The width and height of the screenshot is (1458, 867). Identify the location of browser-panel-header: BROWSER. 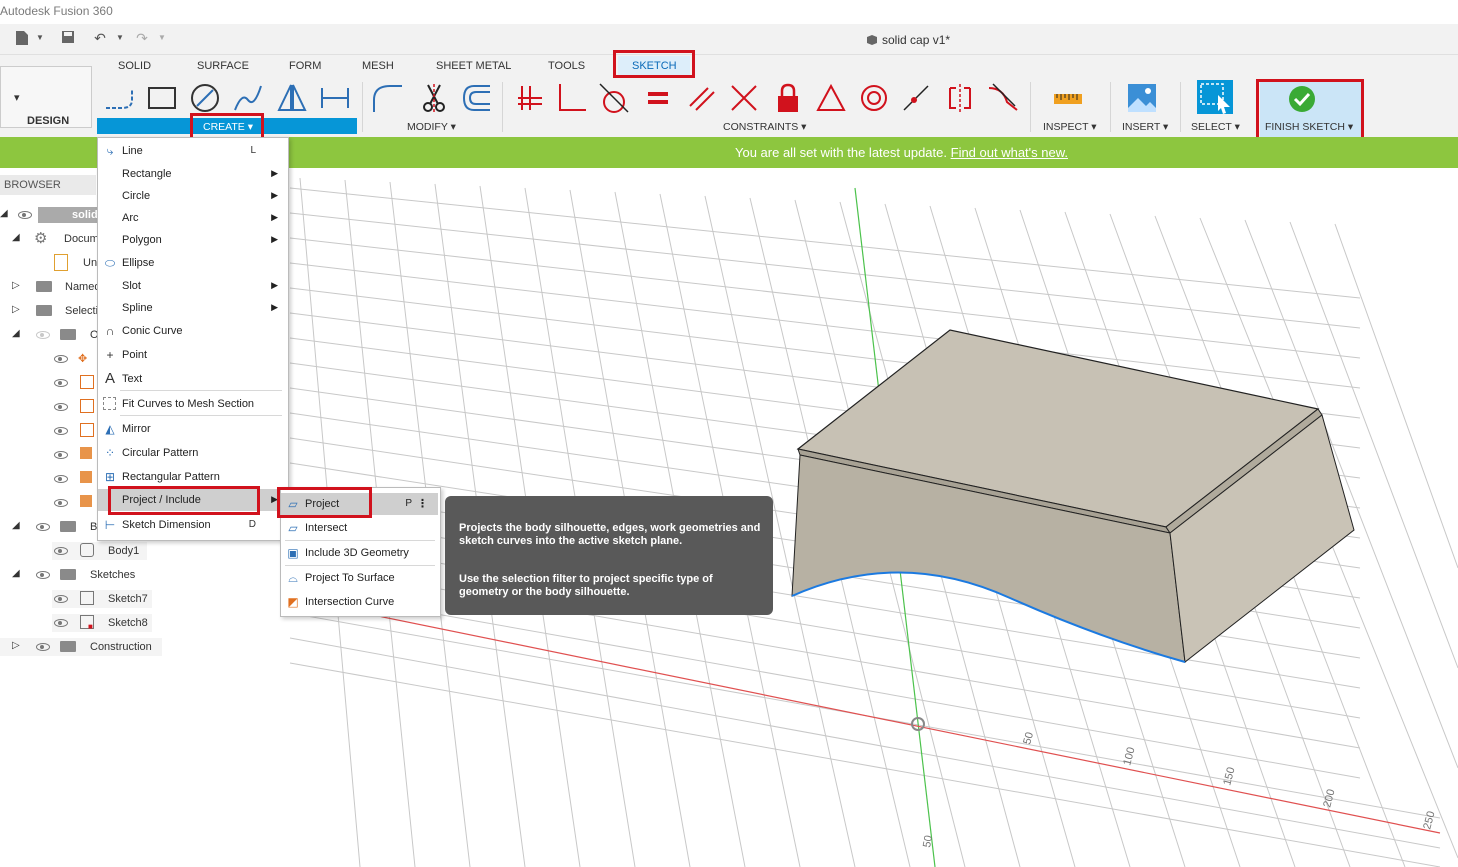
(48, 185).